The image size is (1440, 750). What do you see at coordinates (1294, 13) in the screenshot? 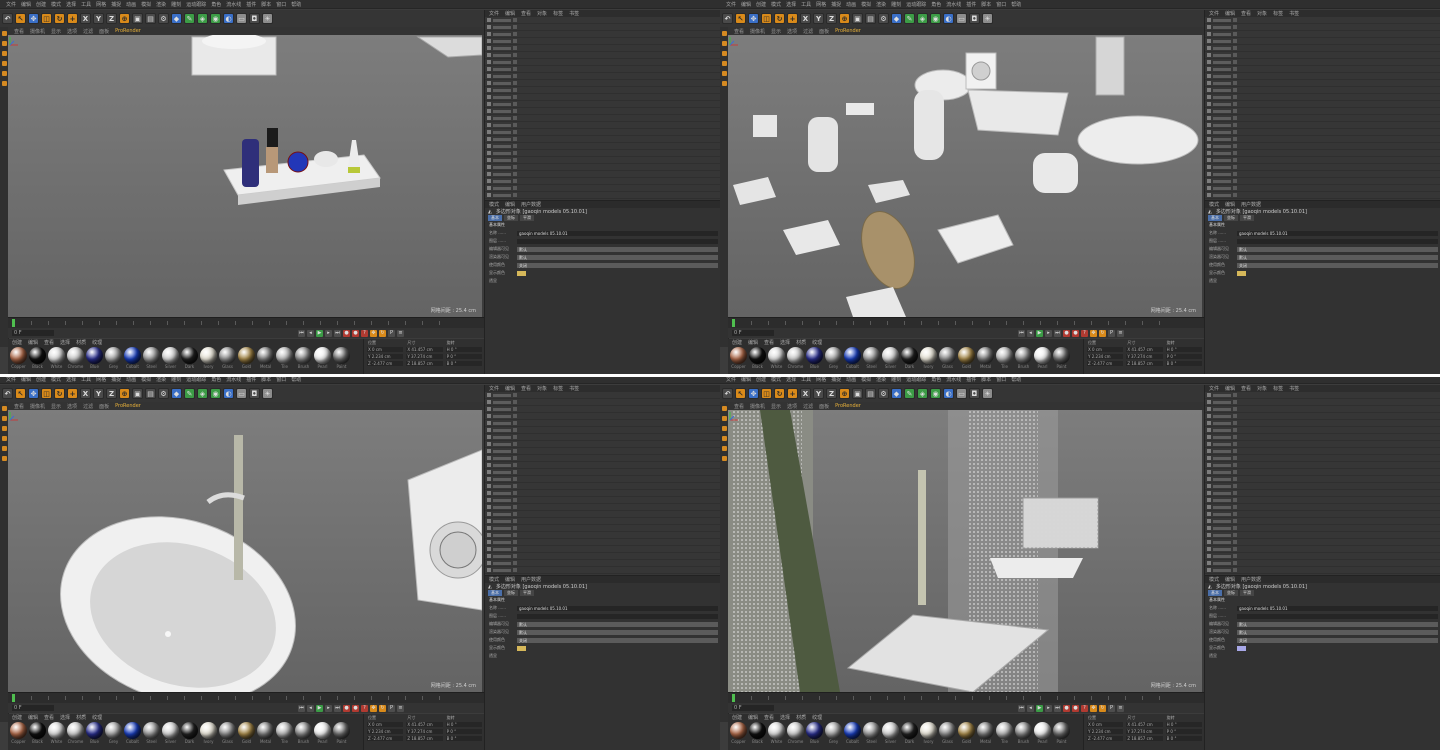
I see `object-menu-item: 书签` at bounding box center [1294, 13].